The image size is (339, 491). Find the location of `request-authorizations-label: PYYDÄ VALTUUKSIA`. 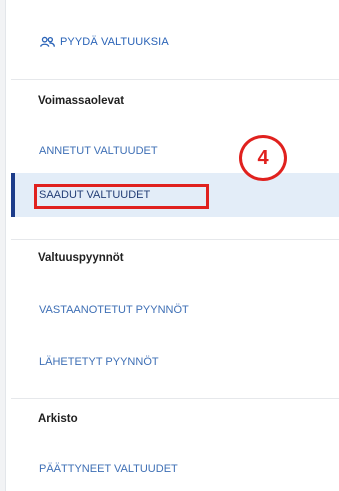

request-authorizations-label: PYYDÄ VALTUUKSIA is located at coordinates (114, 42).